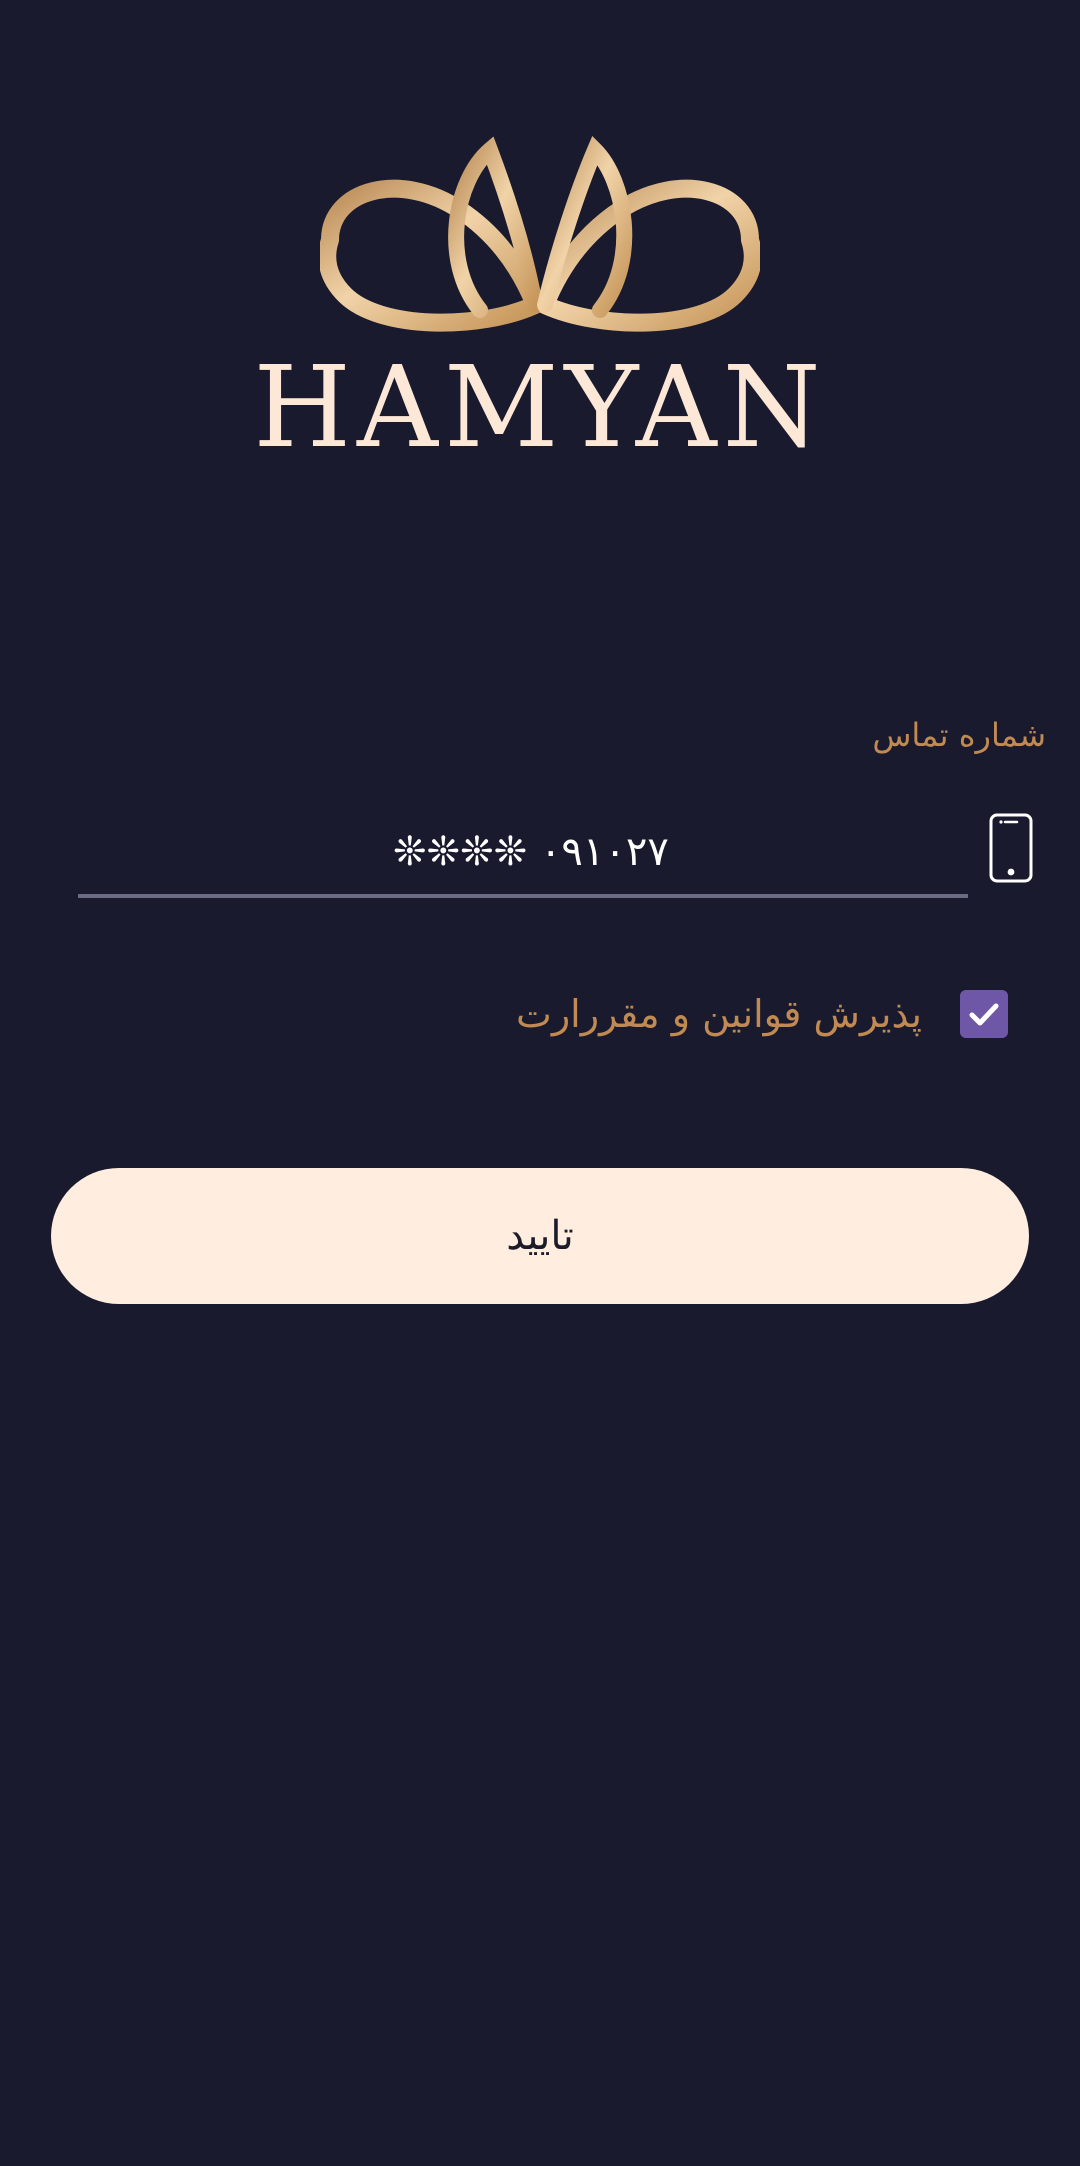 This screenshot has width=1080, height=2166. What do you see at coordinates (540, 408) in the screenshot?
I see `brand-wordmark: HAMYAN` at bounding box center [540, 408].